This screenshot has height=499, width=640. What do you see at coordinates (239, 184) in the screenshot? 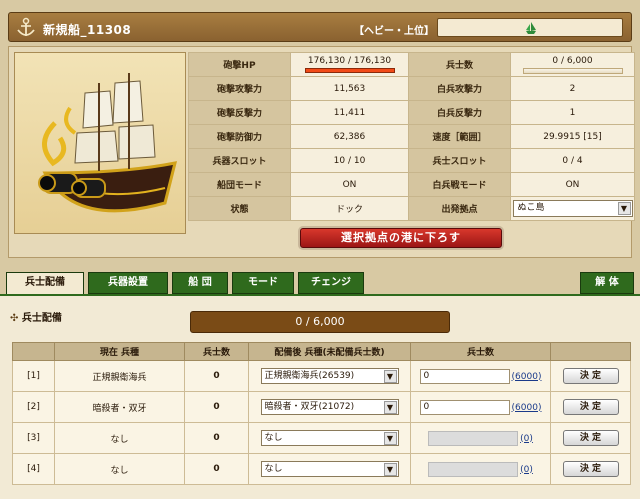
I see `stat-label: 船団モード` at bounding box center [239, 184].